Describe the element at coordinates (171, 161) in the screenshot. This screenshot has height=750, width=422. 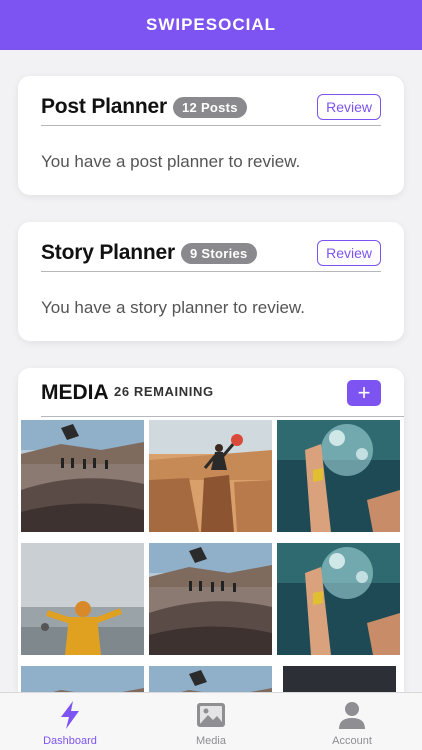
I see `post-planner-message: You have a post planner to review.` at that location.